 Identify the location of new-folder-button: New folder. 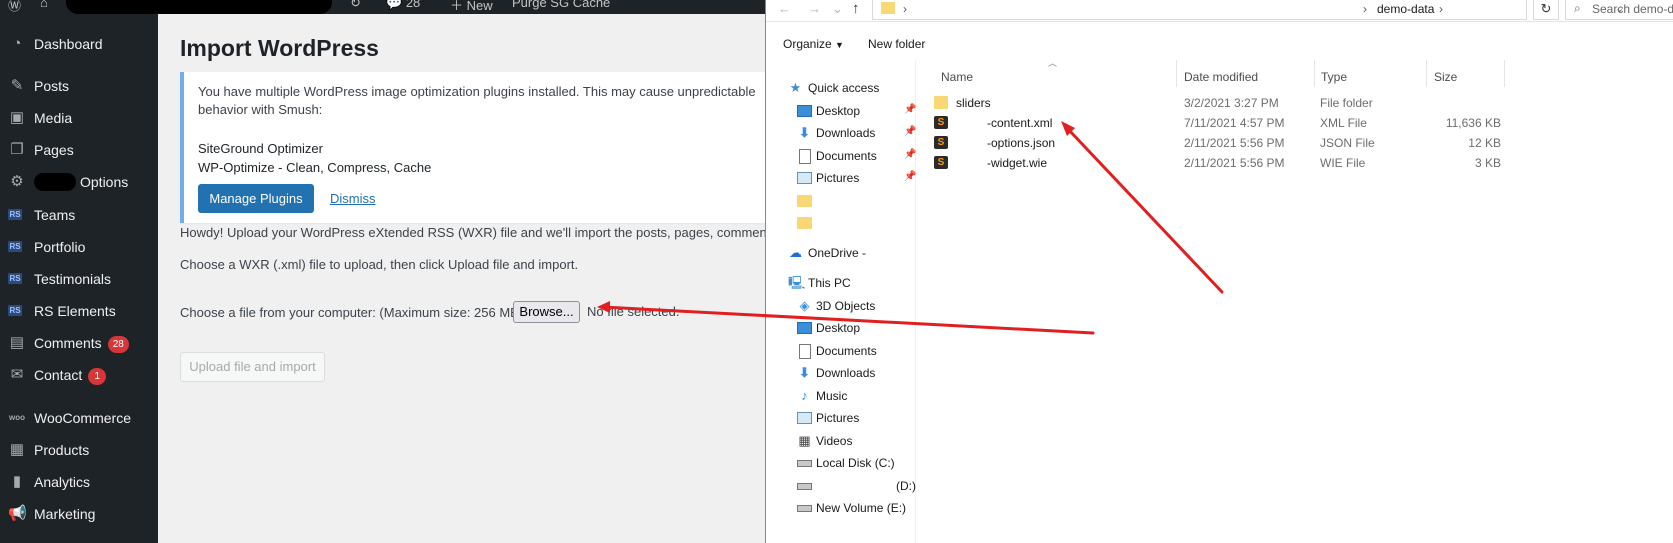
(896, 44).